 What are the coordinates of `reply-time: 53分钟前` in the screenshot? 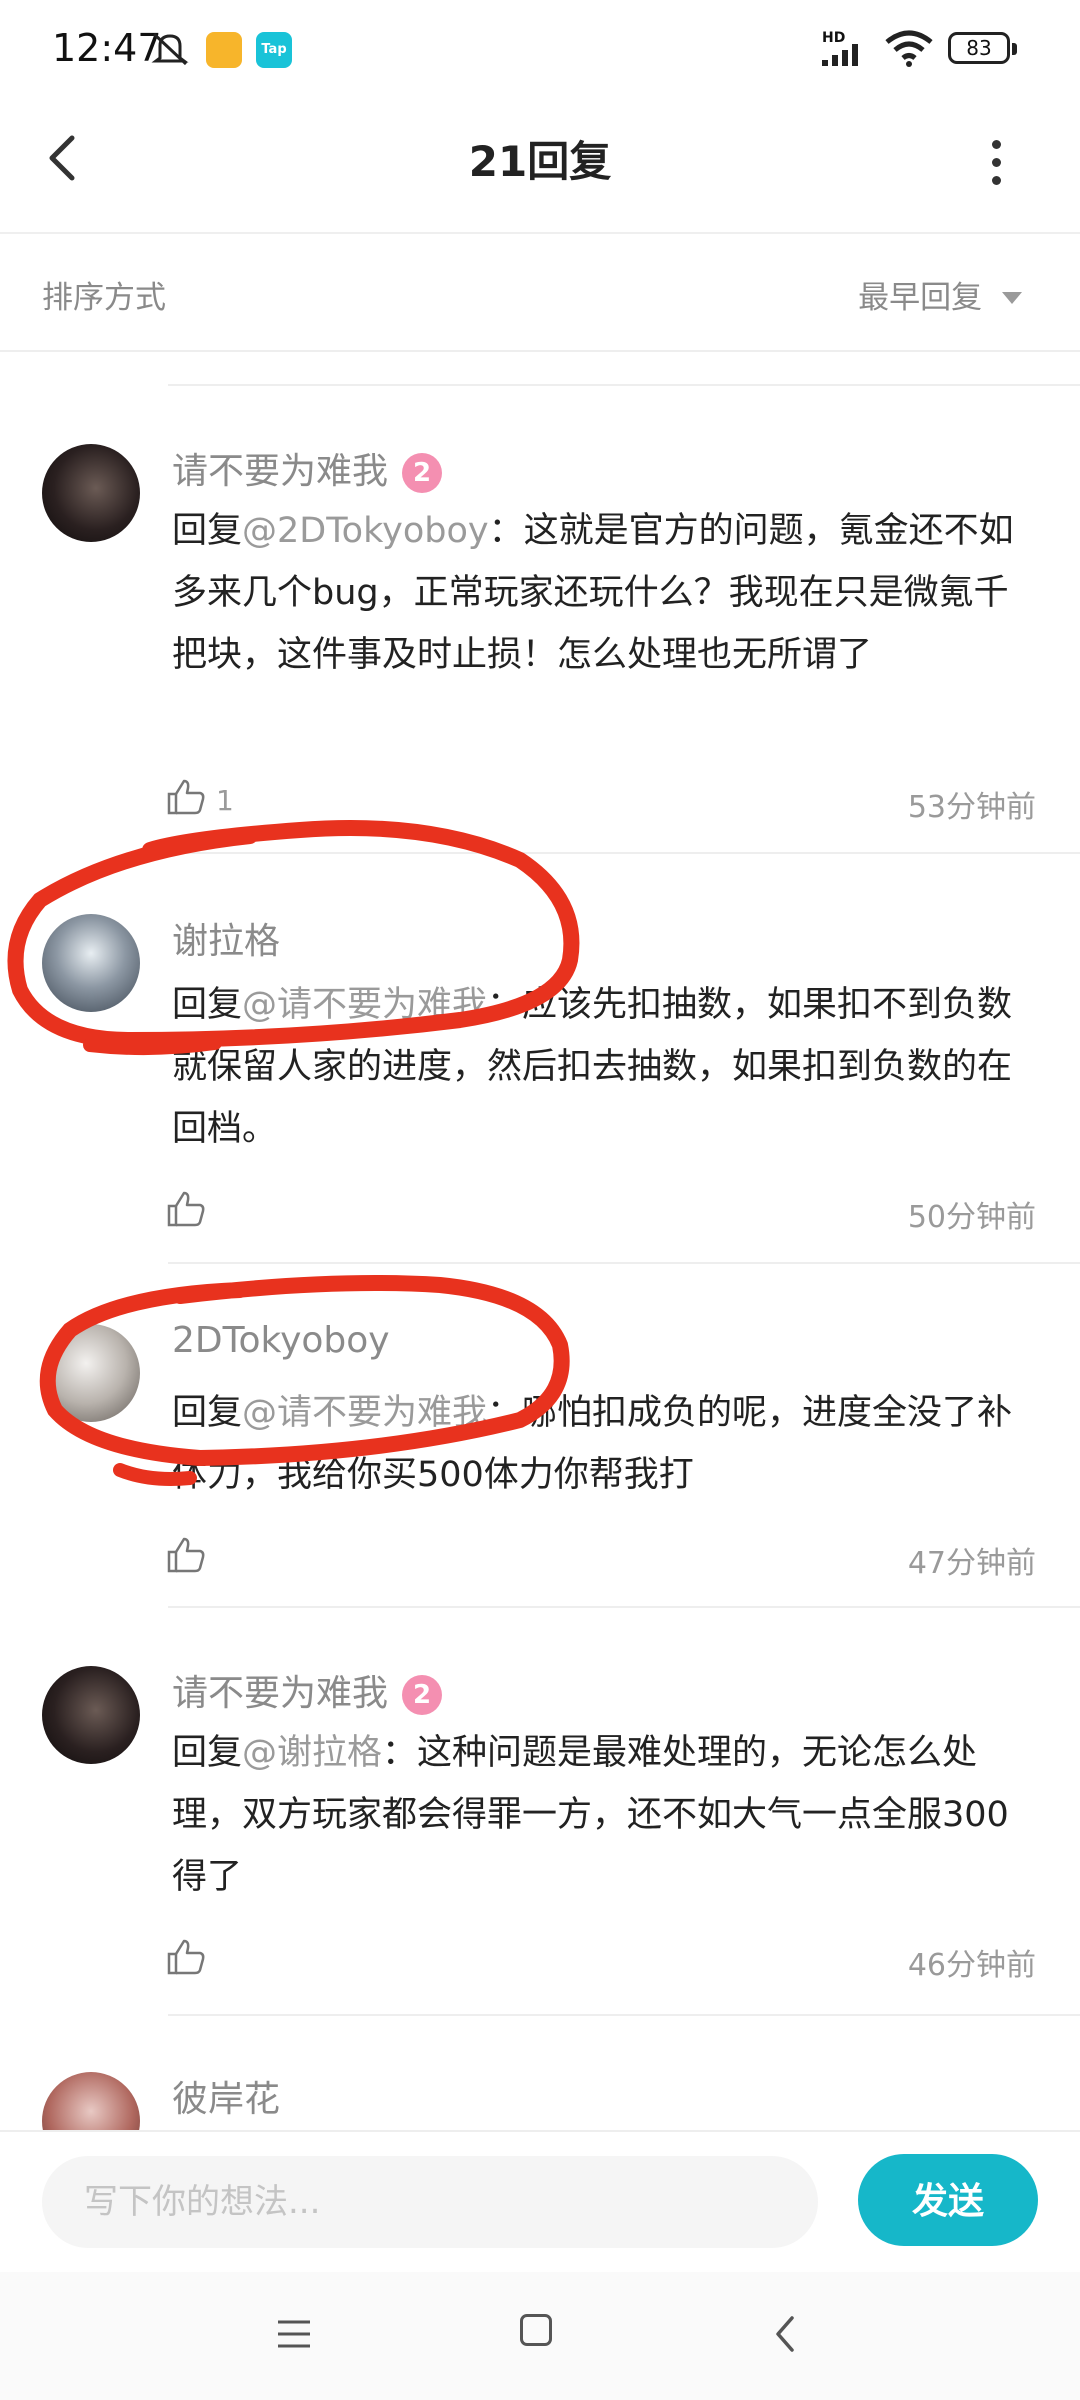 It's located at (971, 807).